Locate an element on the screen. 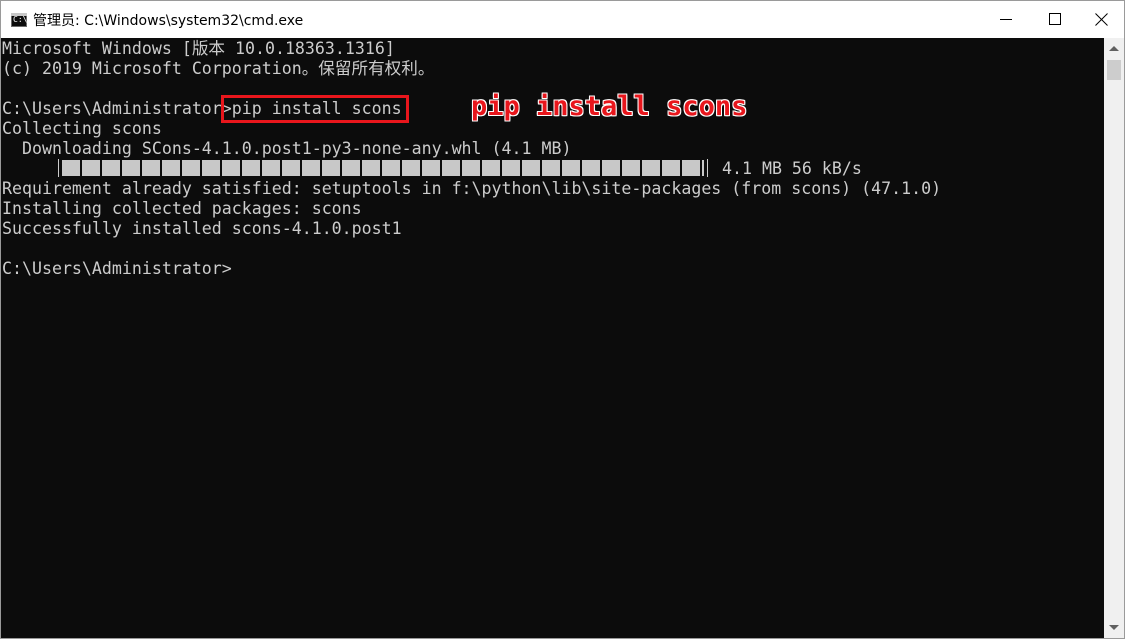 The height and width of the screenshot is (639, 1125). console-line-collecting: Collecting scons is located at coordinates (82, 128).